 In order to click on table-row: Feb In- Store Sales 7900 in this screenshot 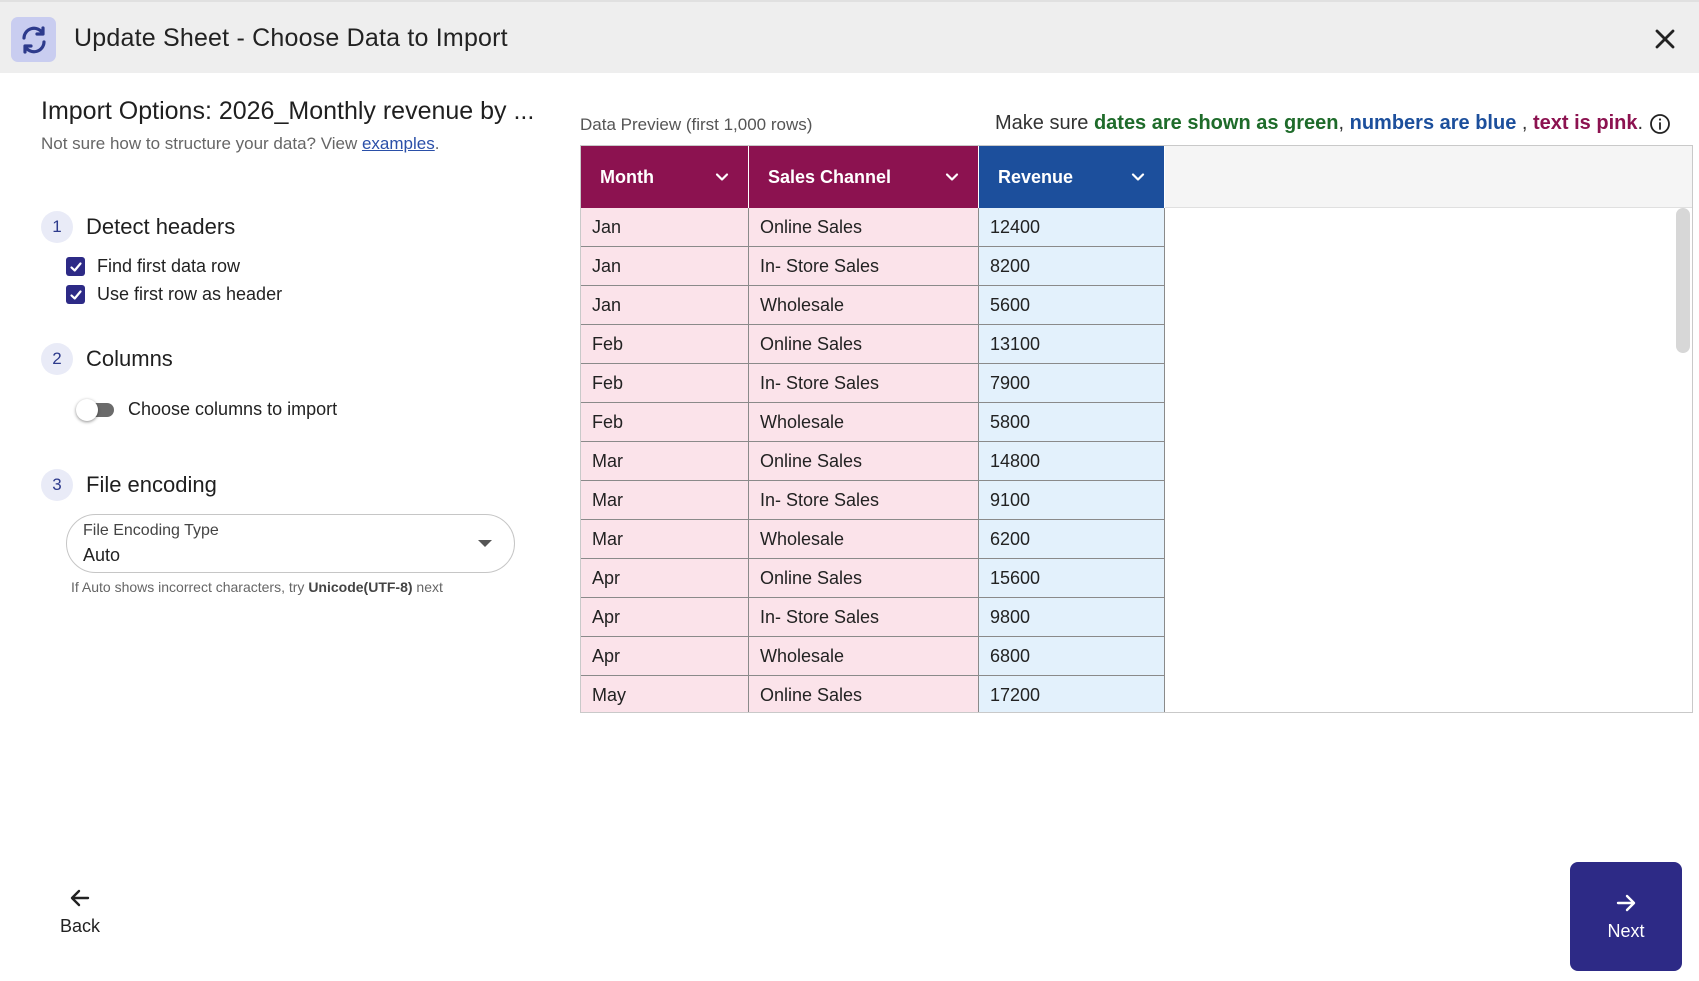, I will do `click(873, 383)`.